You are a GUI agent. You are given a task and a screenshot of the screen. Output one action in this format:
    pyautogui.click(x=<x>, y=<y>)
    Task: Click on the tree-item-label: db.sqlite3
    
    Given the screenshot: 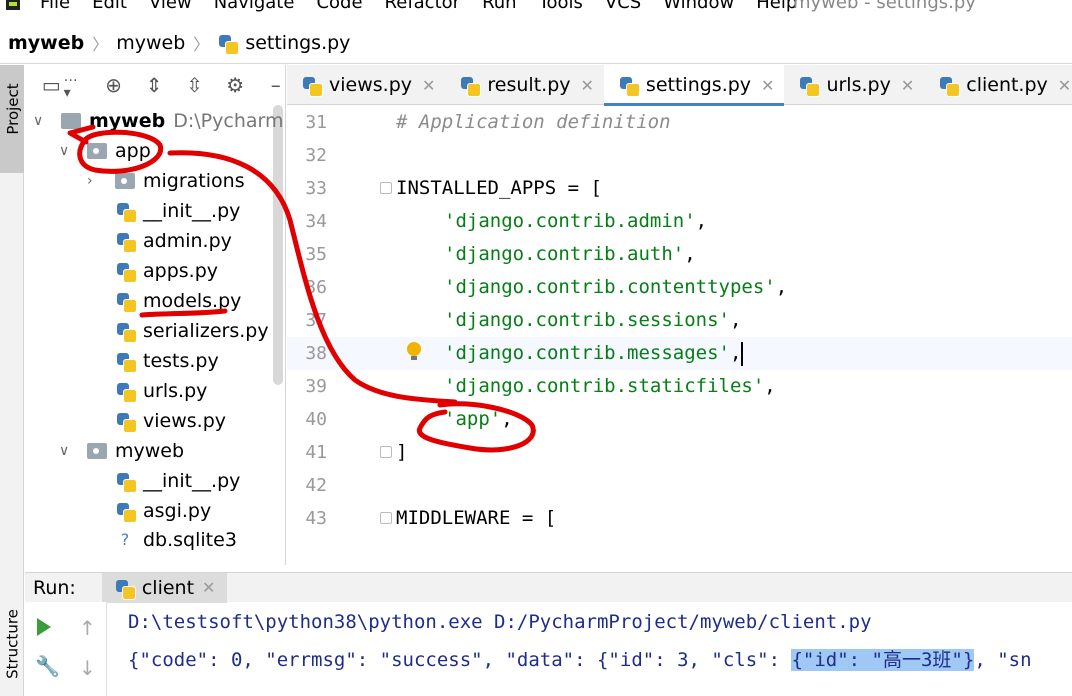 What is the action you would take?
    pyautogui.click(x=190, y=540)
    